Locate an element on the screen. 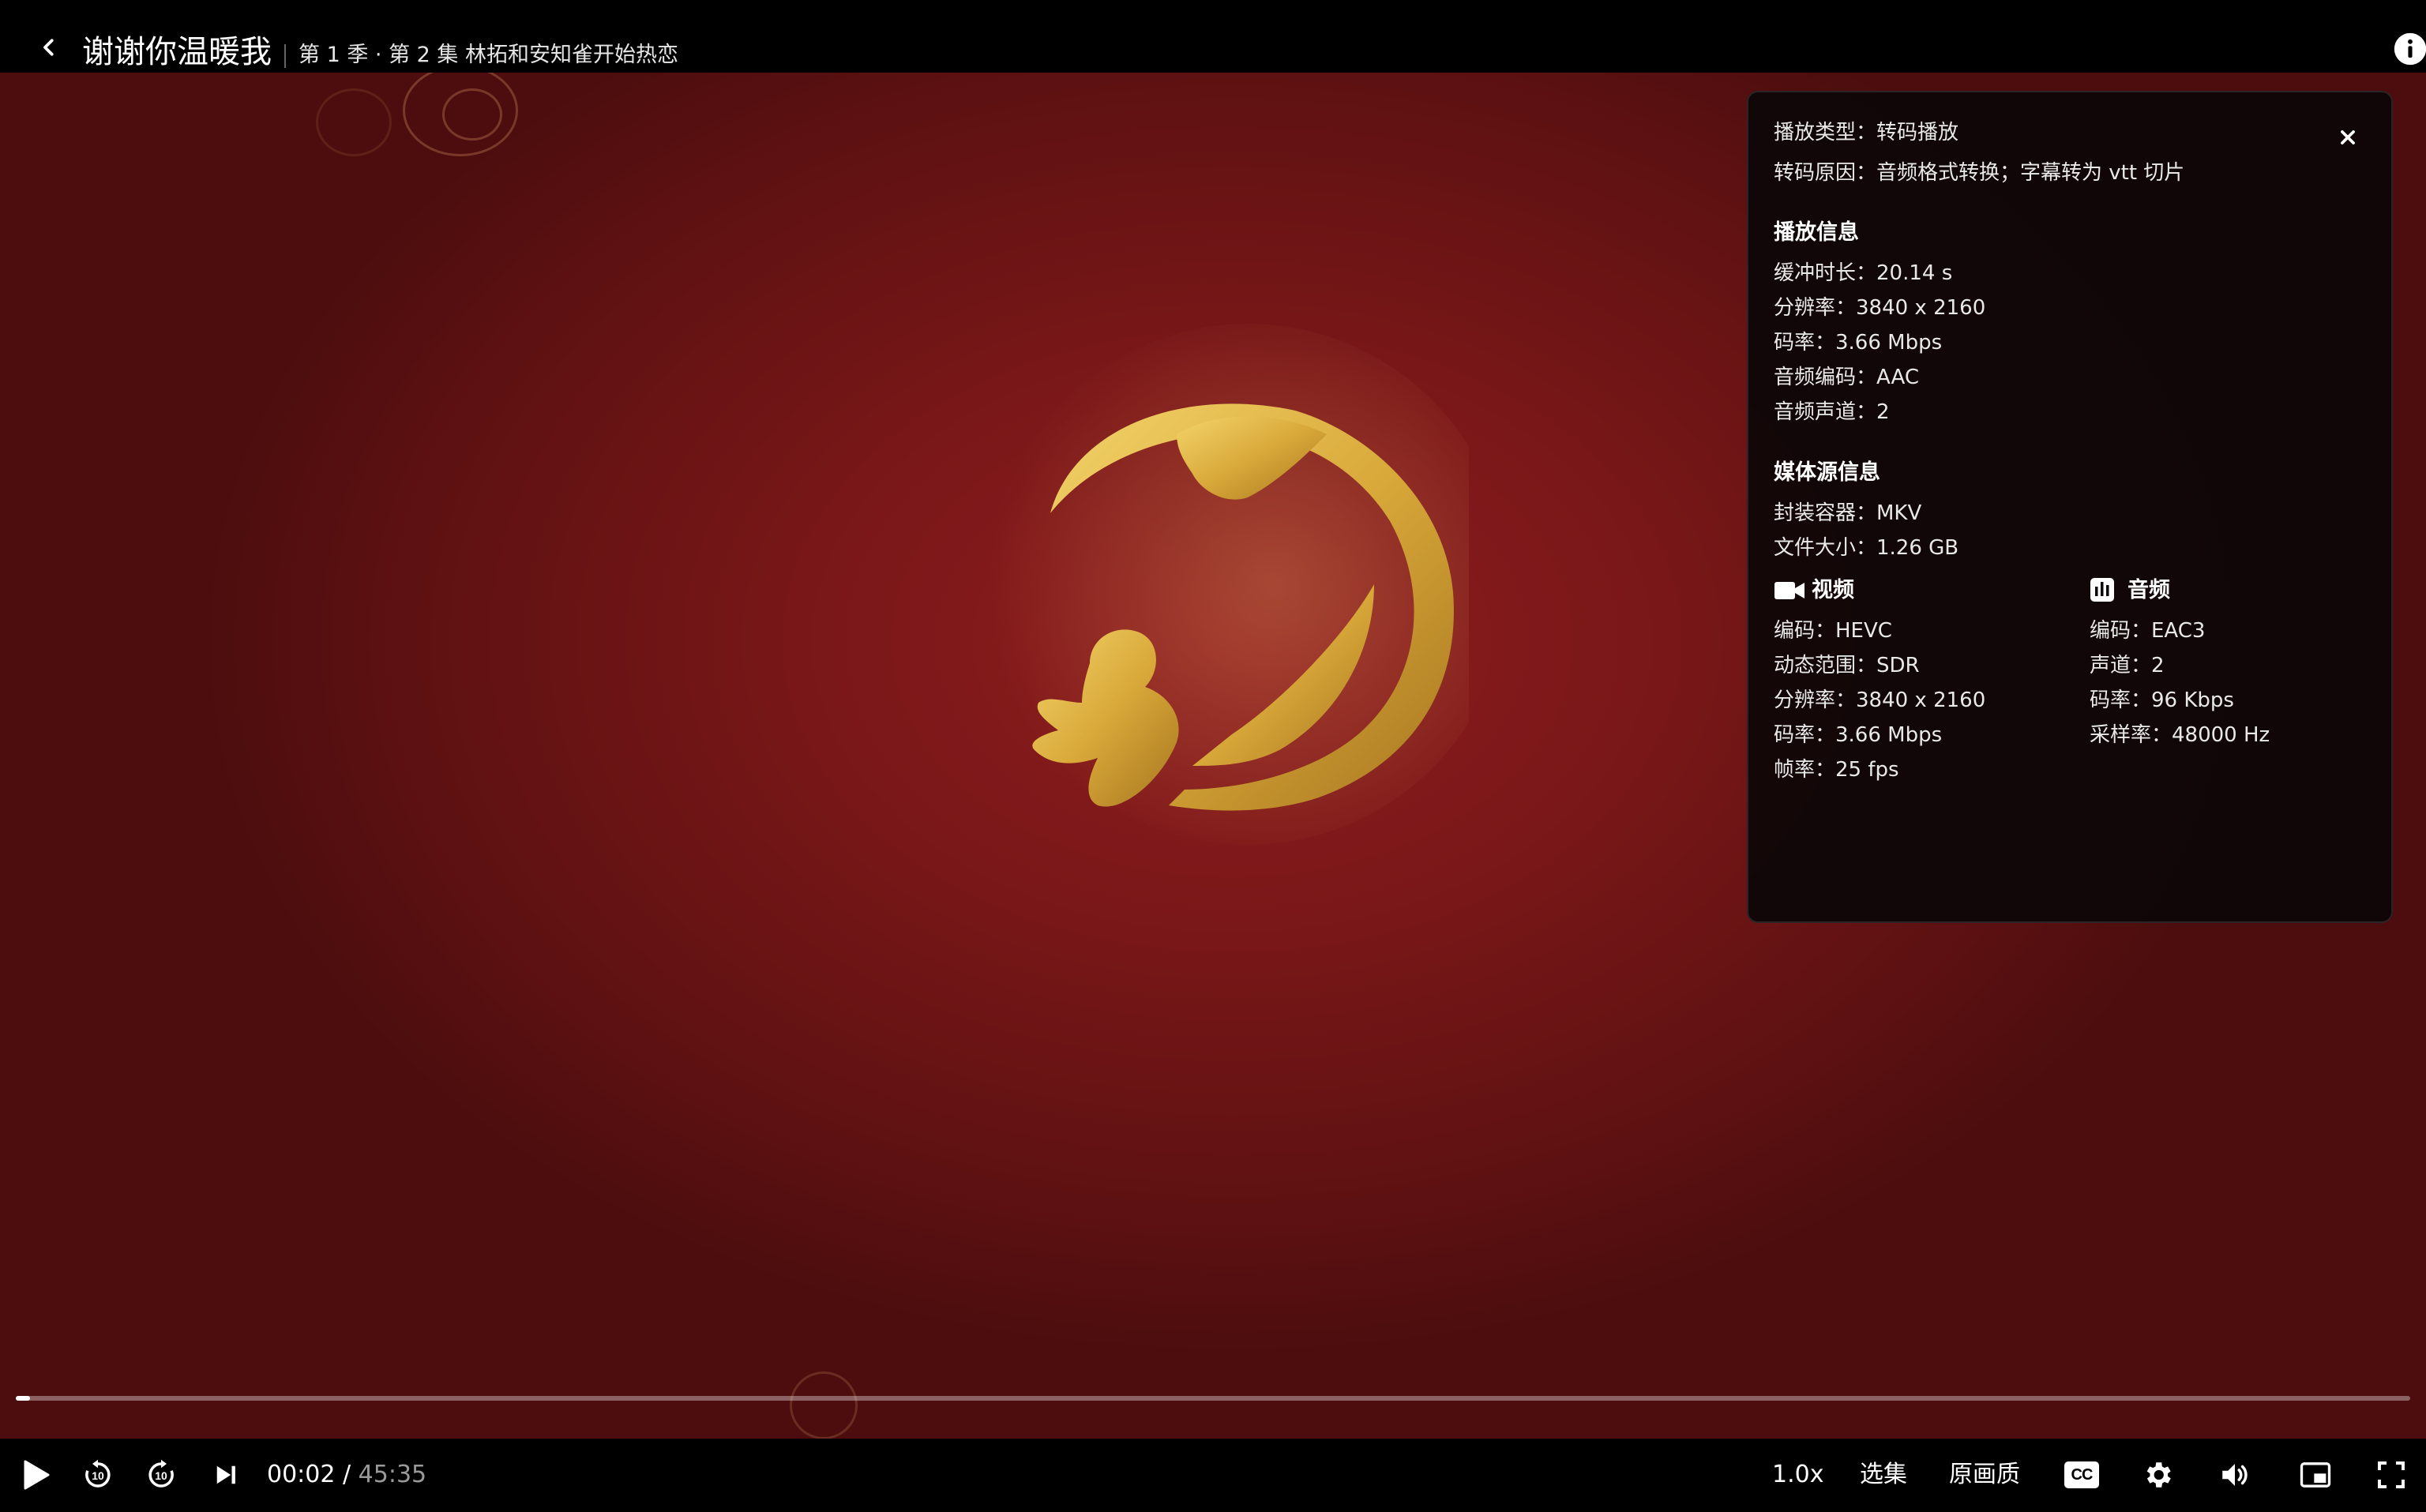  episode-title: 第 1 季 · 第 2 集 林拓和安知雀开始热恋 is located at coordinates (489, 55).